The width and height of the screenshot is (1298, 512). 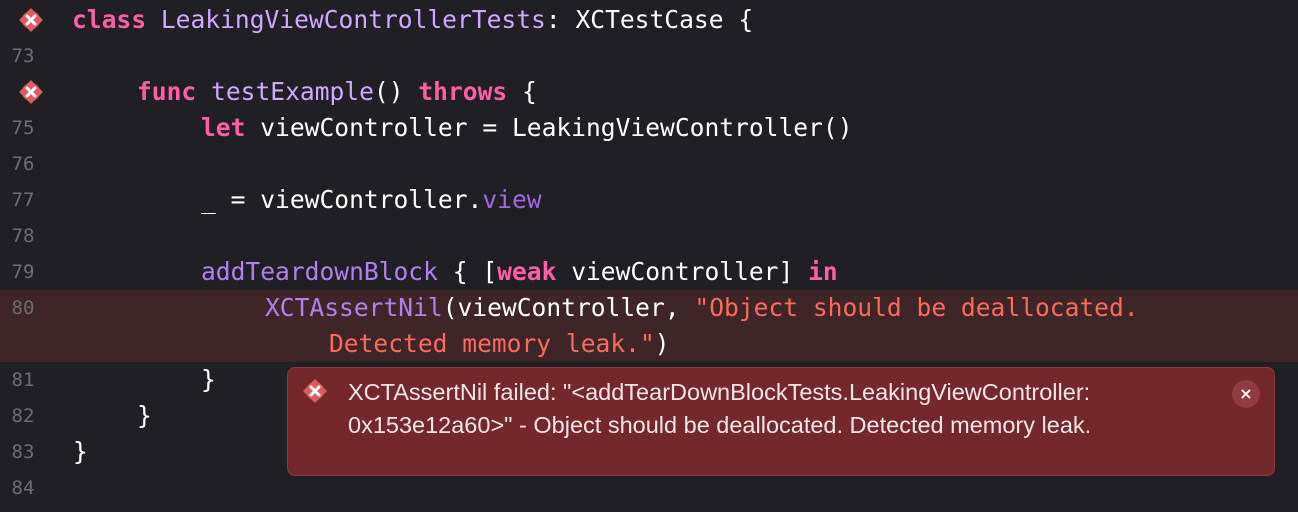 What do you see at coordinates (371, 199) in the screenshot?
I see `code-text: _ = viewController.view` at bounding box center [371, 199].